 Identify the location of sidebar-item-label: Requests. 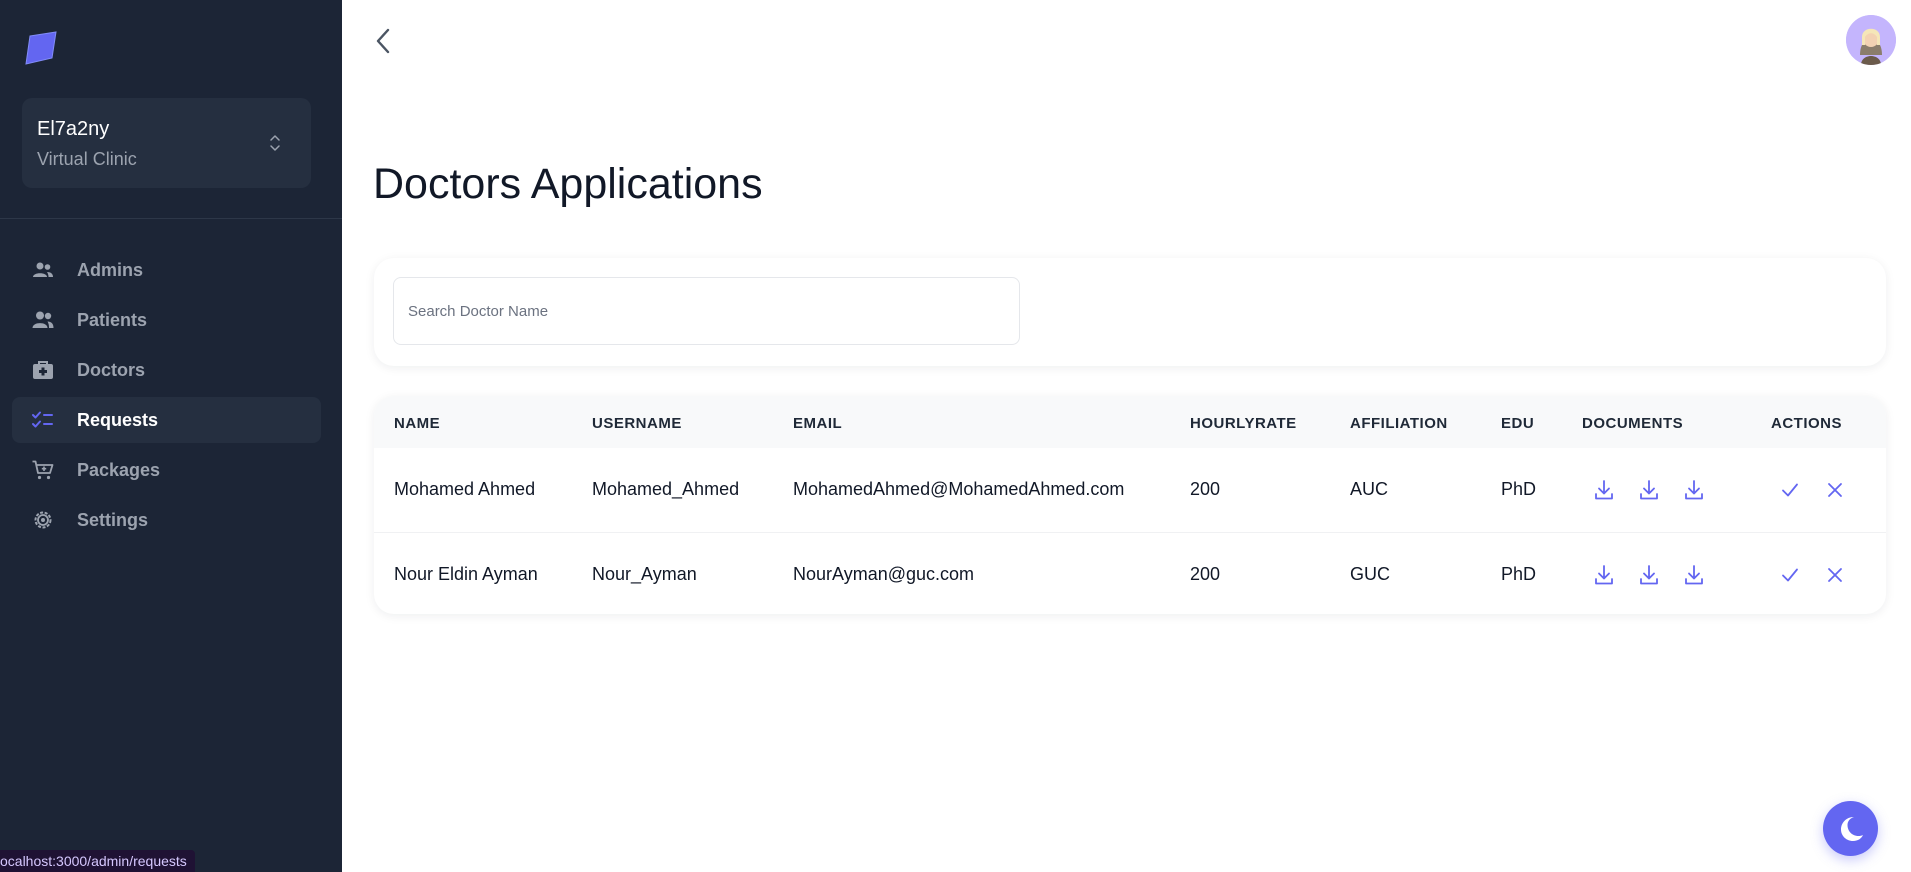
(118, 420).